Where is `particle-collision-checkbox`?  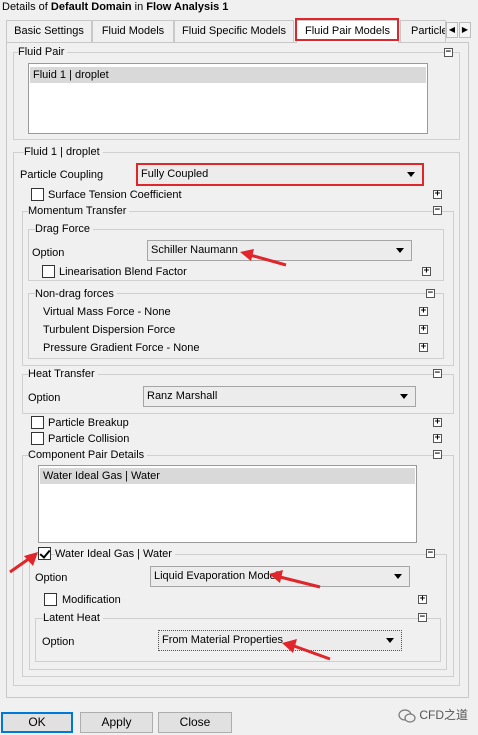
particle-collision-checkbox is located at coordinates (37, 438).